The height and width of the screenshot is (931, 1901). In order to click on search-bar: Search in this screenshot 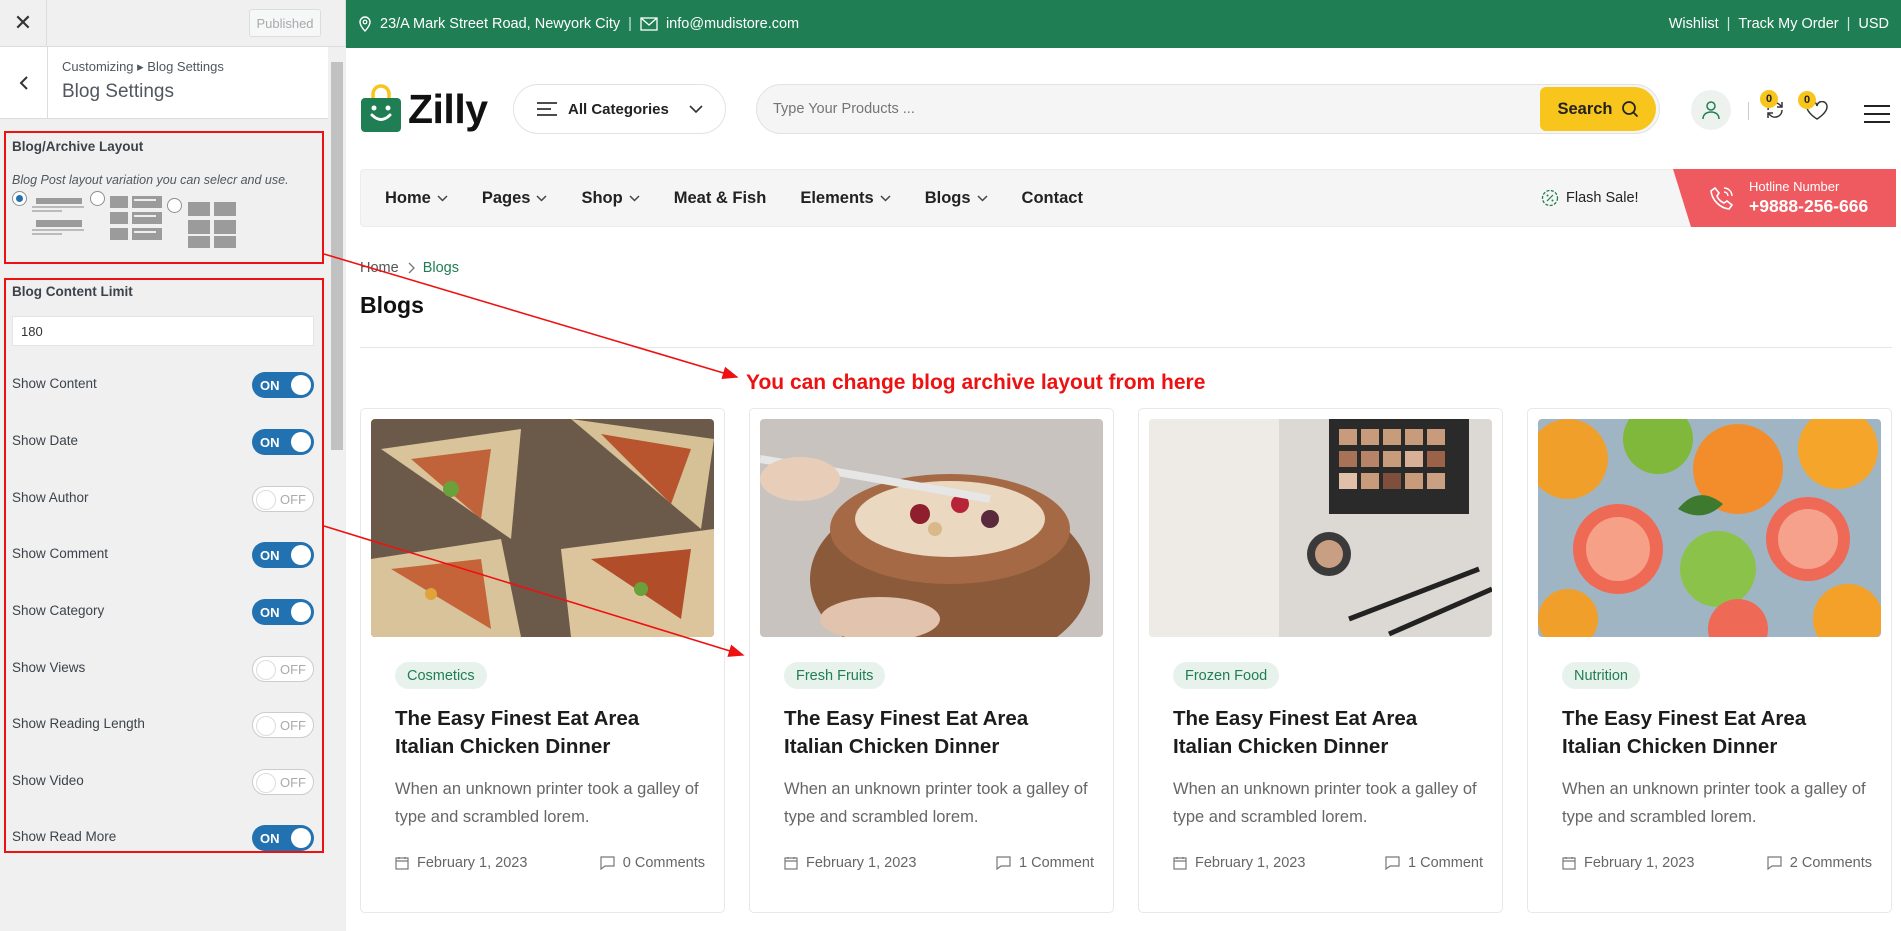, I will do `click(1208, 109)`.